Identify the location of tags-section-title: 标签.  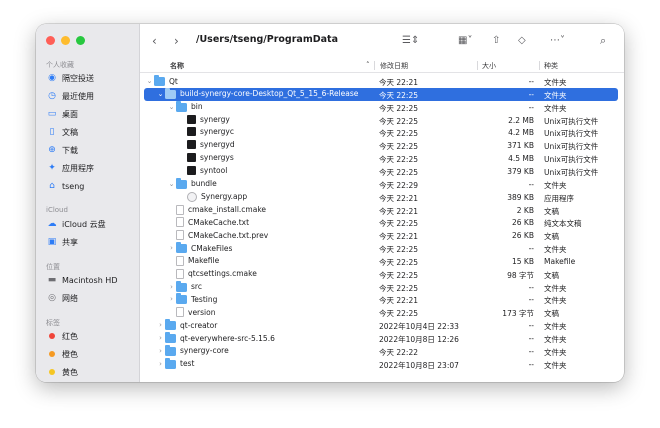
(53, 323).